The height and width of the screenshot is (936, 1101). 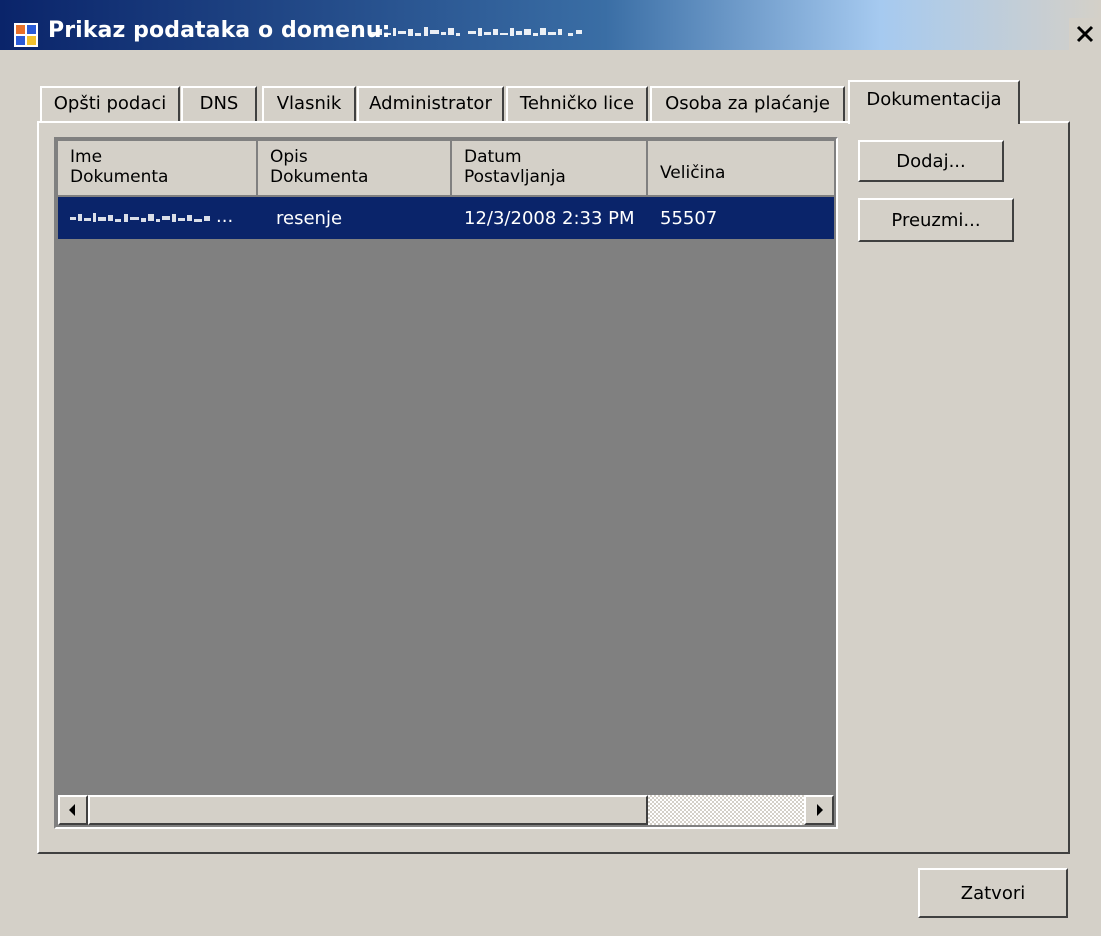 I want to click on tab-dokumentacija: Dokumentacija, so click(x=934, y=102).